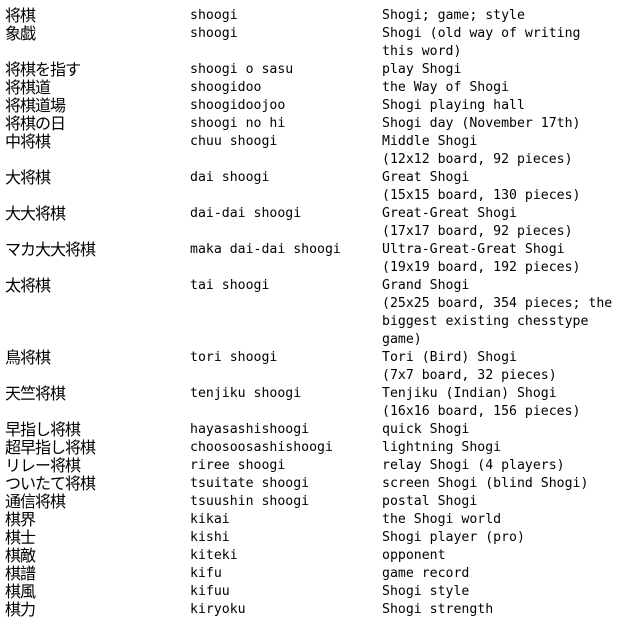 The height and width of the screenshot is (626, 628). What do you see at coordinates (453, 105) in the screenshot?
I see `meaning-line: Shogi playing hall` at bounding box center [453, 105].